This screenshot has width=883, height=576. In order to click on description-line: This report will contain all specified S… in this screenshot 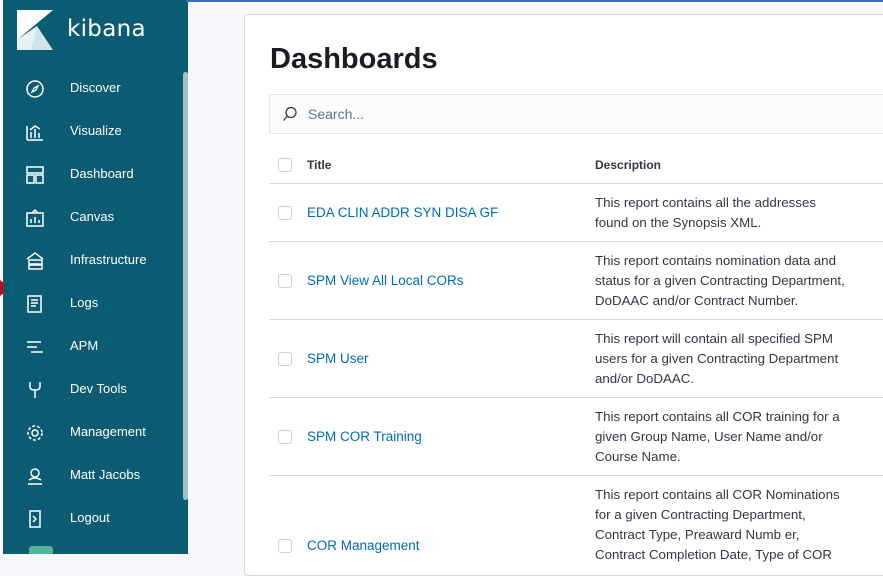, I will do `click(714, 338)`.